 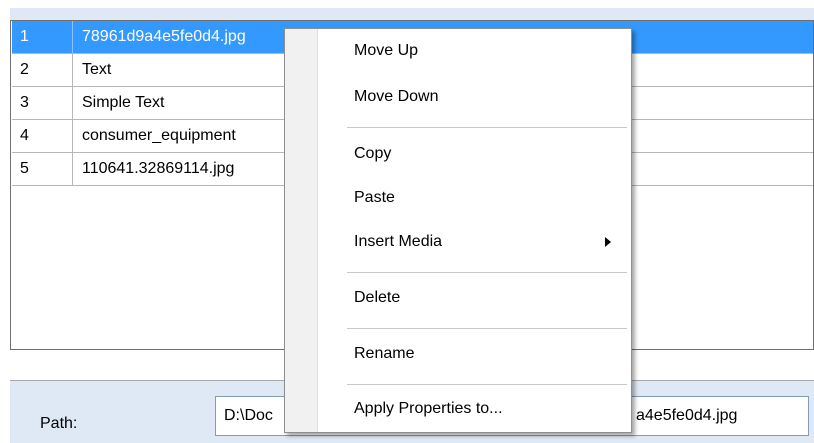 I want to click on path-value-end: a4e5fe0d4.jpg, so click(x=687, y=415).